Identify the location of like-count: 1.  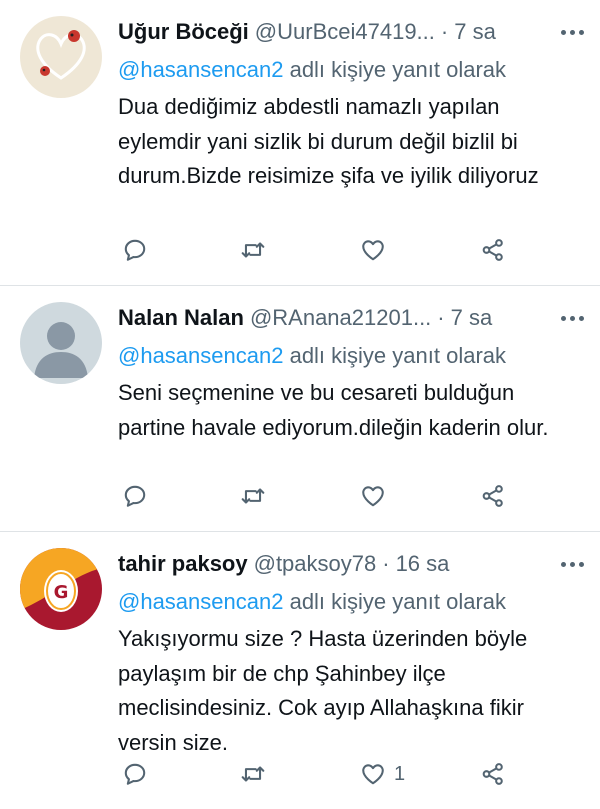
(400, 773).